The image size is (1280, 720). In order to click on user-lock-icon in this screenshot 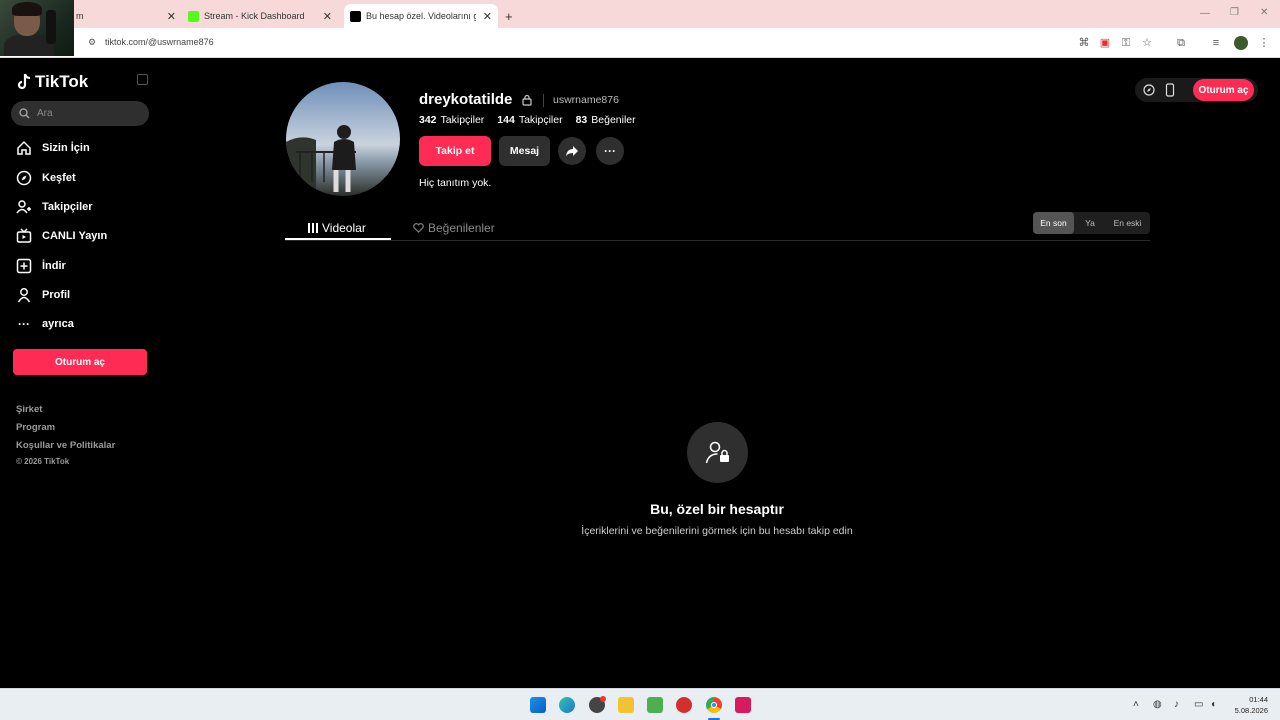, I will do `click(717, 452)`.